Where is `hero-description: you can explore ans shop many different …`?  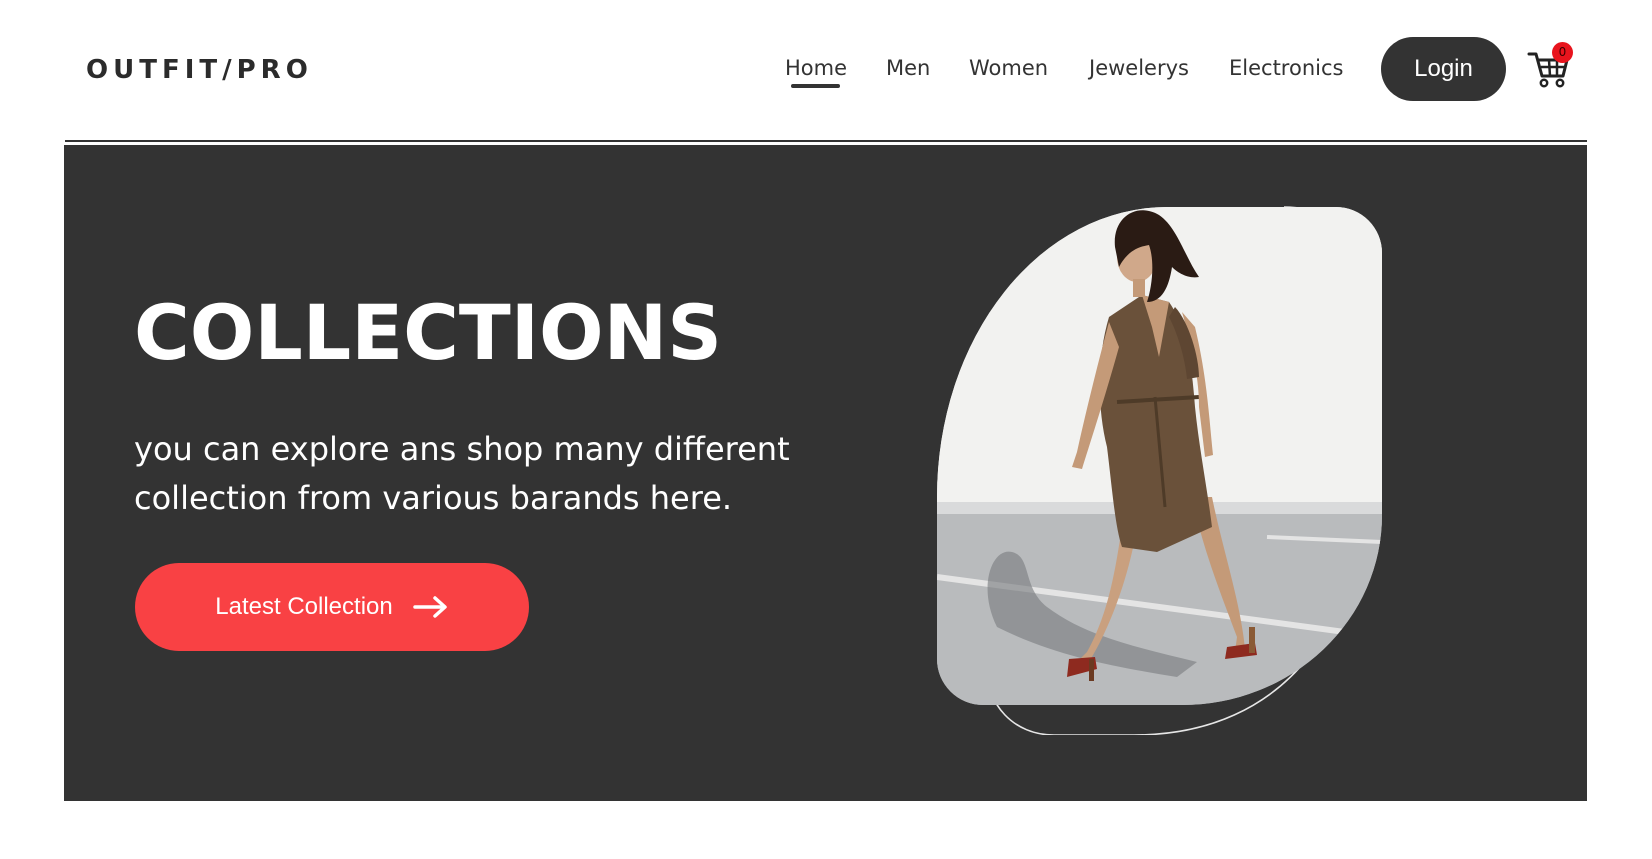
hero-description: you can explore ans shop many different … is located at coordinates (462, 473).